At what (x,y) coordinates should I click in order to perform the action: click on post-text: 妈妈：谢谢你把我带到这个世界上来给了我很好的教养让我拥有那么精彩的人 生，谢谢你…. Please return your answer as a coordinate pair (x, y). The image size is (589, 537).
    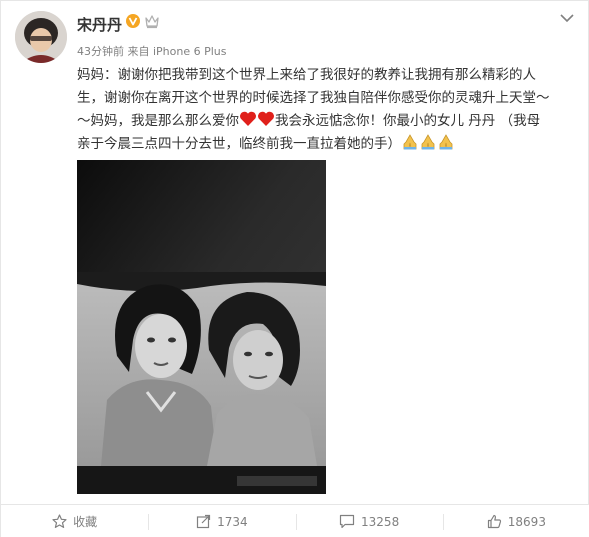
    Looking at the image, I should click on (327, 110).